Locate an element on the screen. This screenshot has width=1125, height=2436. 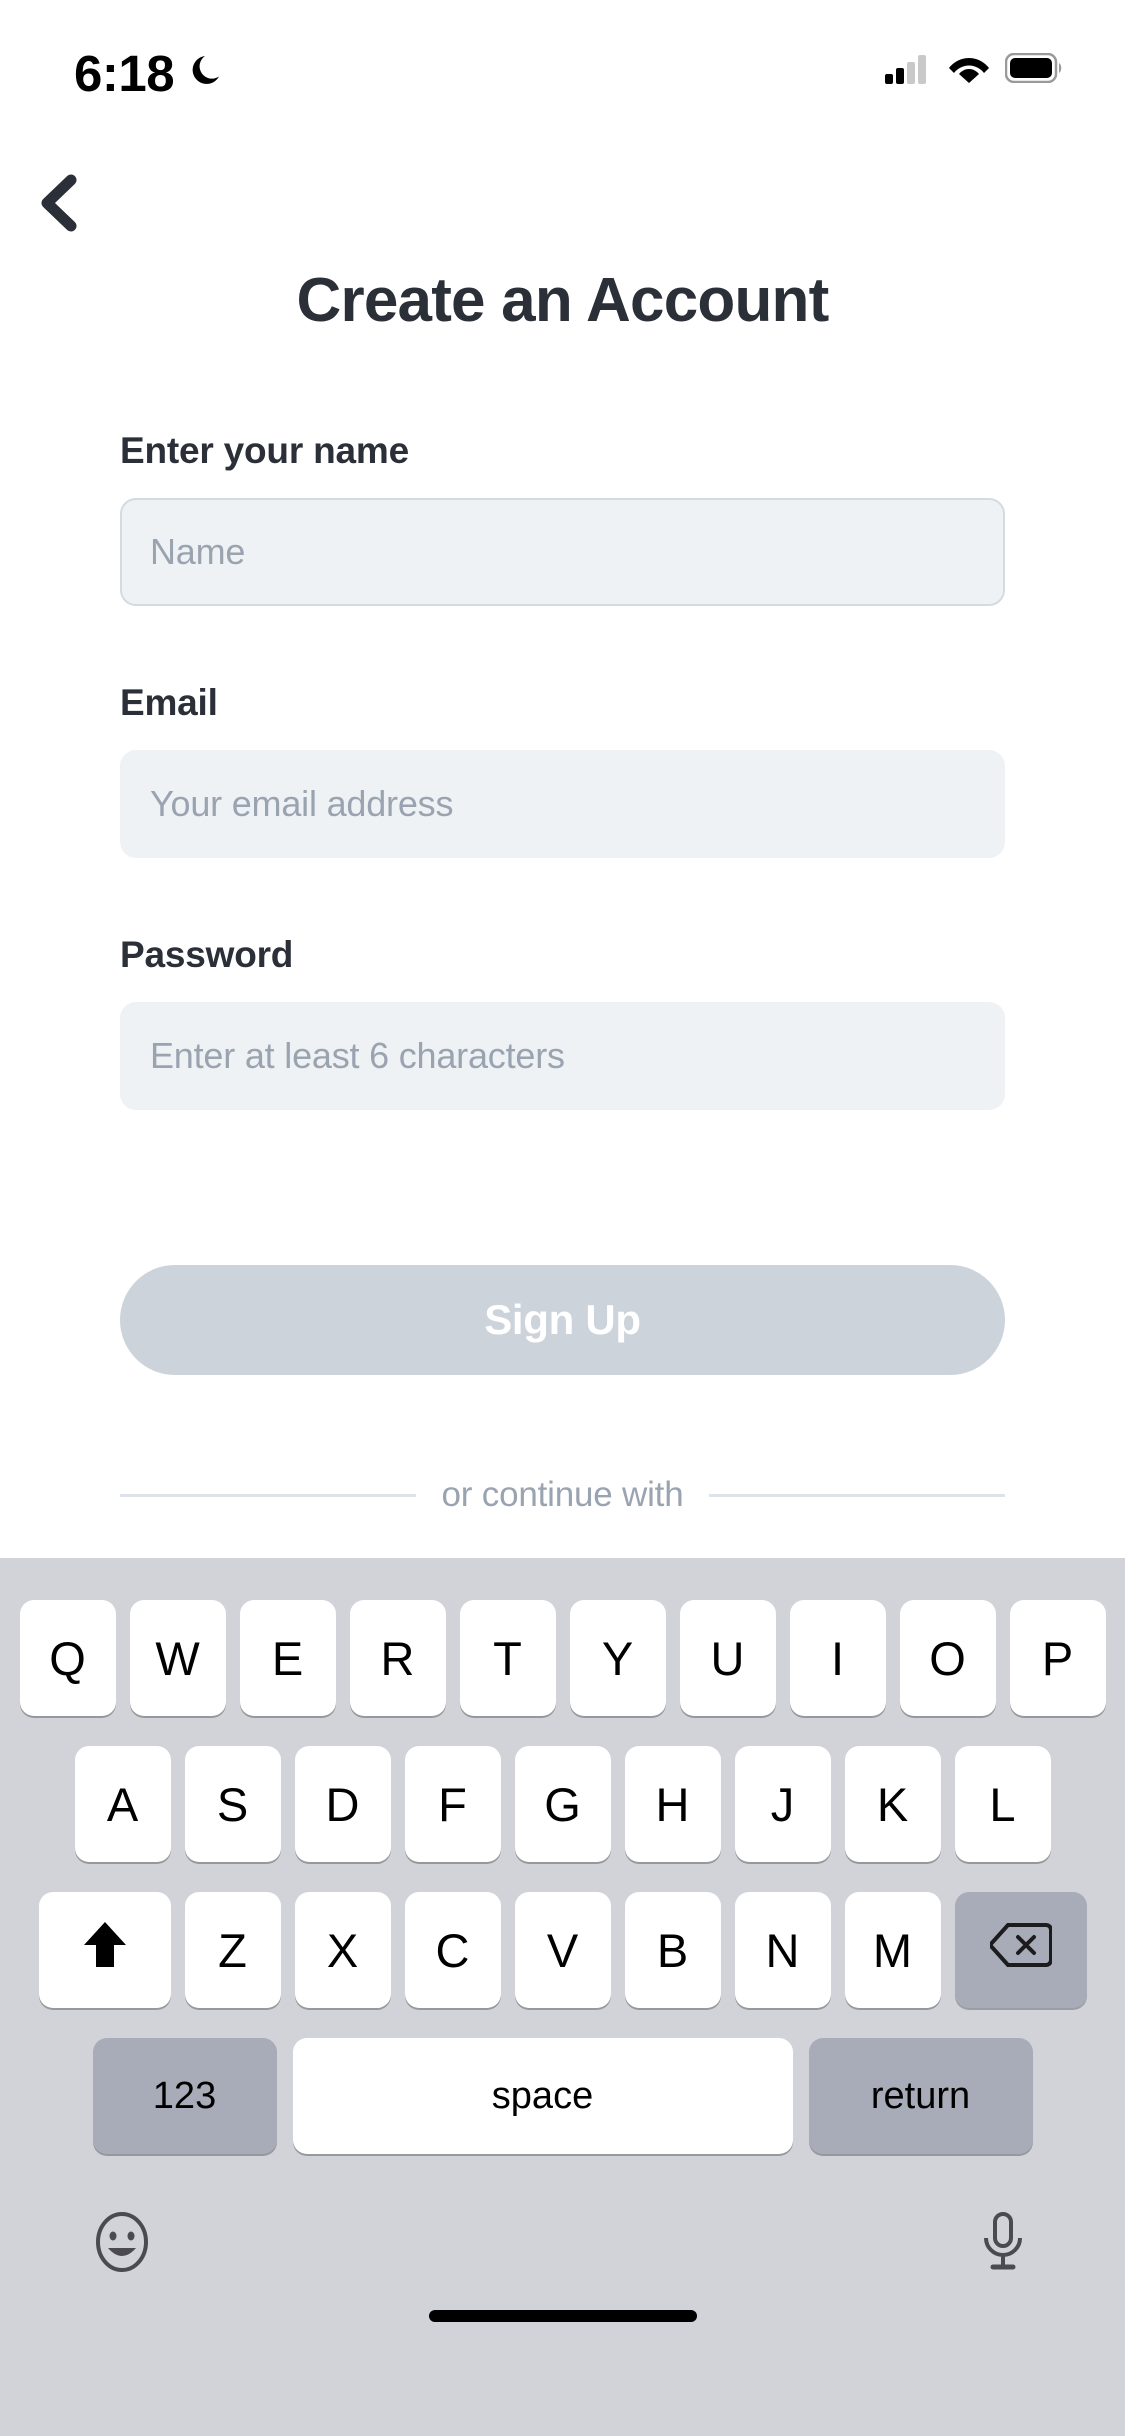
emoji-smiley-icon is located at coordinates (122, 2244).